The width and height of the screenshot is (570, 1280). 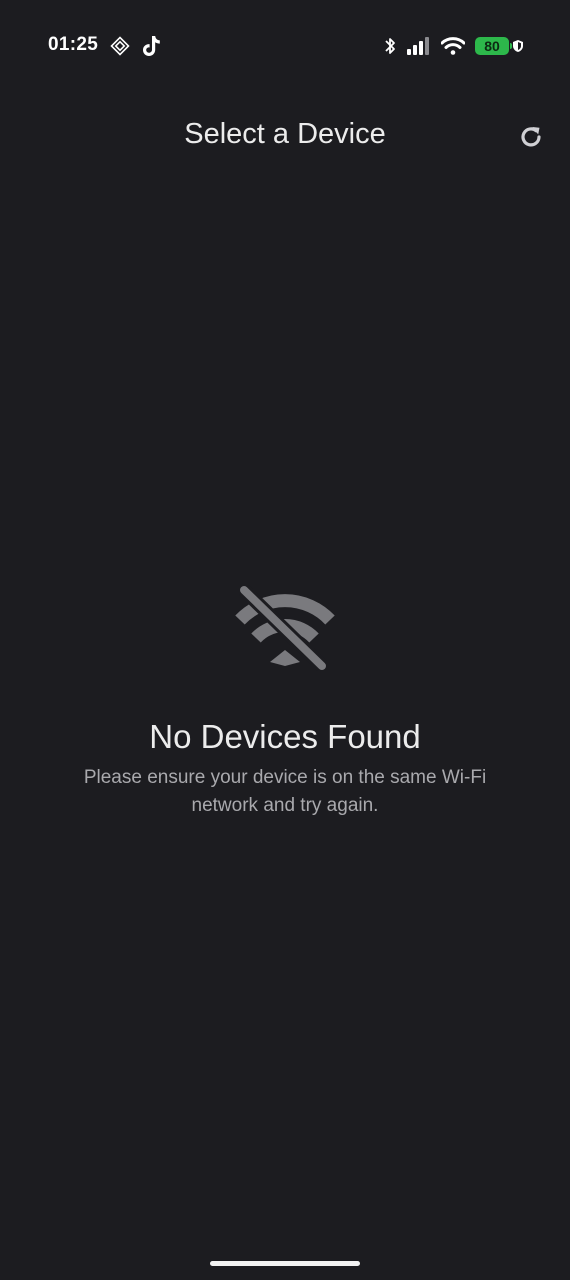 I want to click on status-right-icons: 80, so click(x=453, y=46).